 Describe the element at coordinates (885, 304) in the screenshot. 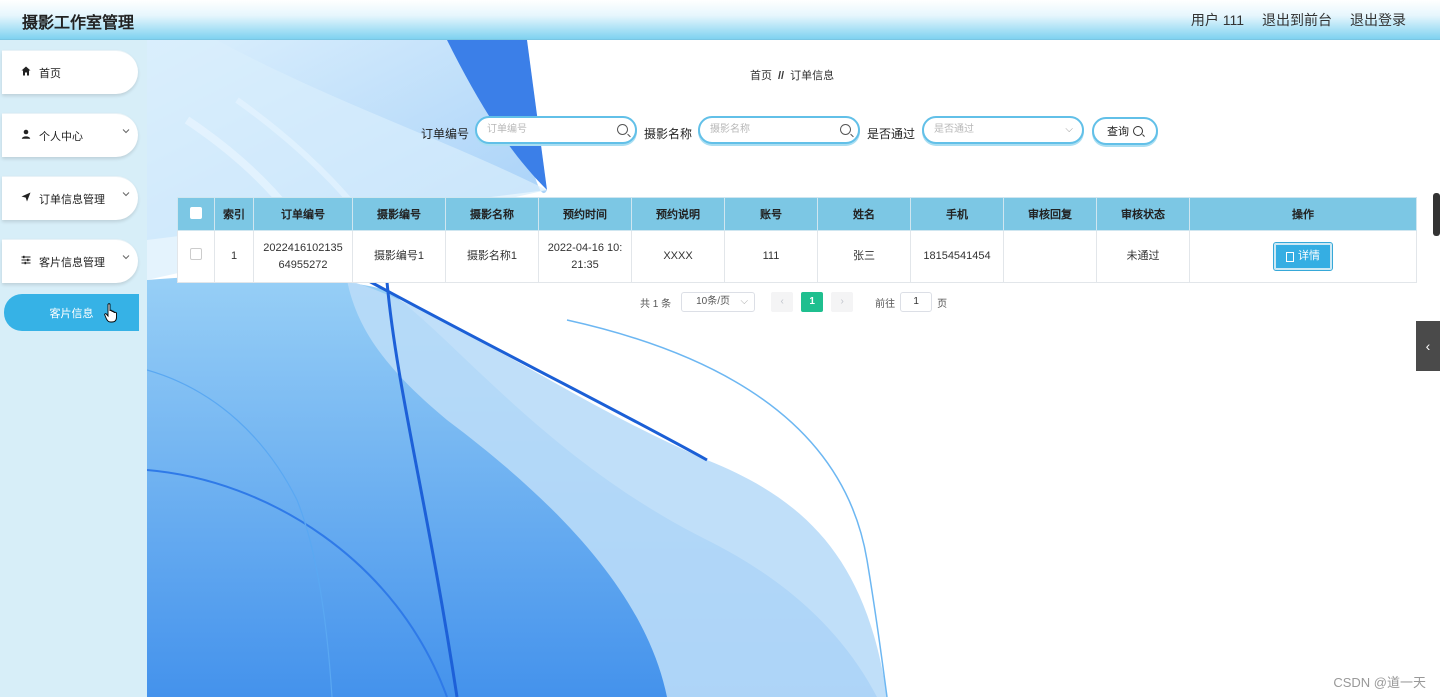

I see `goto-label: 前往` at that location.